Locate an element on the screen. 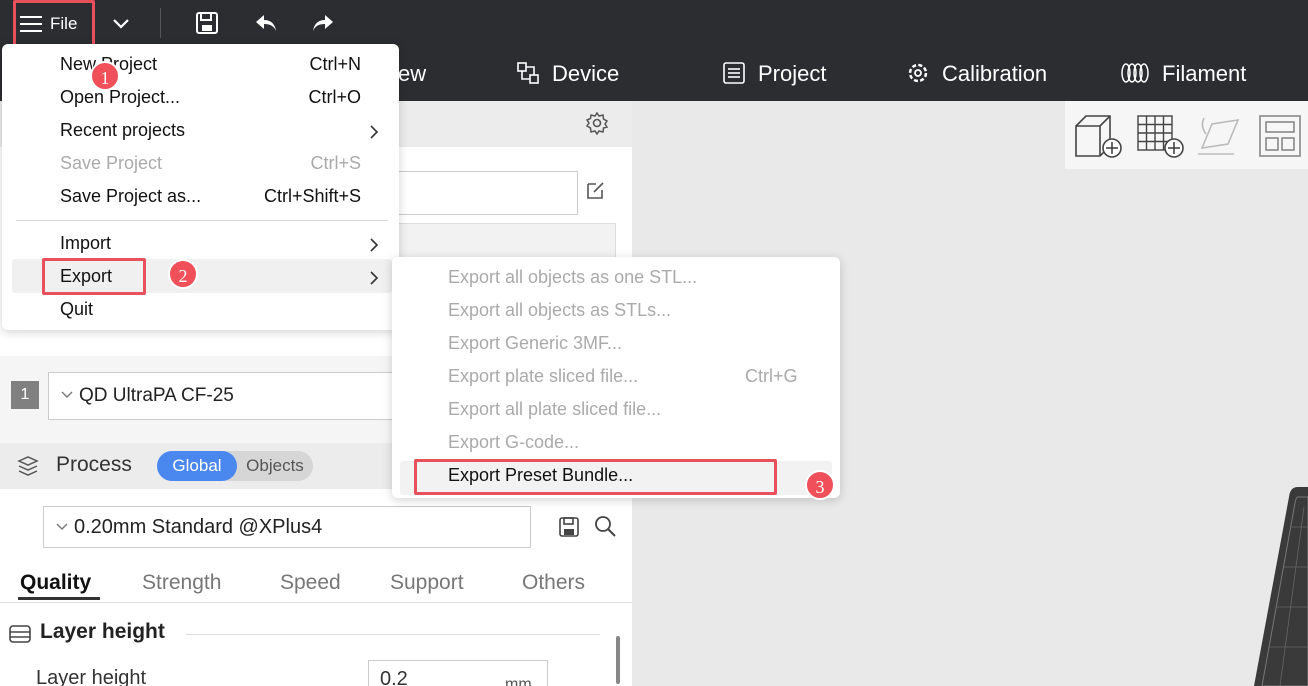 This screenshot has width=1308, height=686. menu-item-label: Recent projects is located at coordinates (123, 130).